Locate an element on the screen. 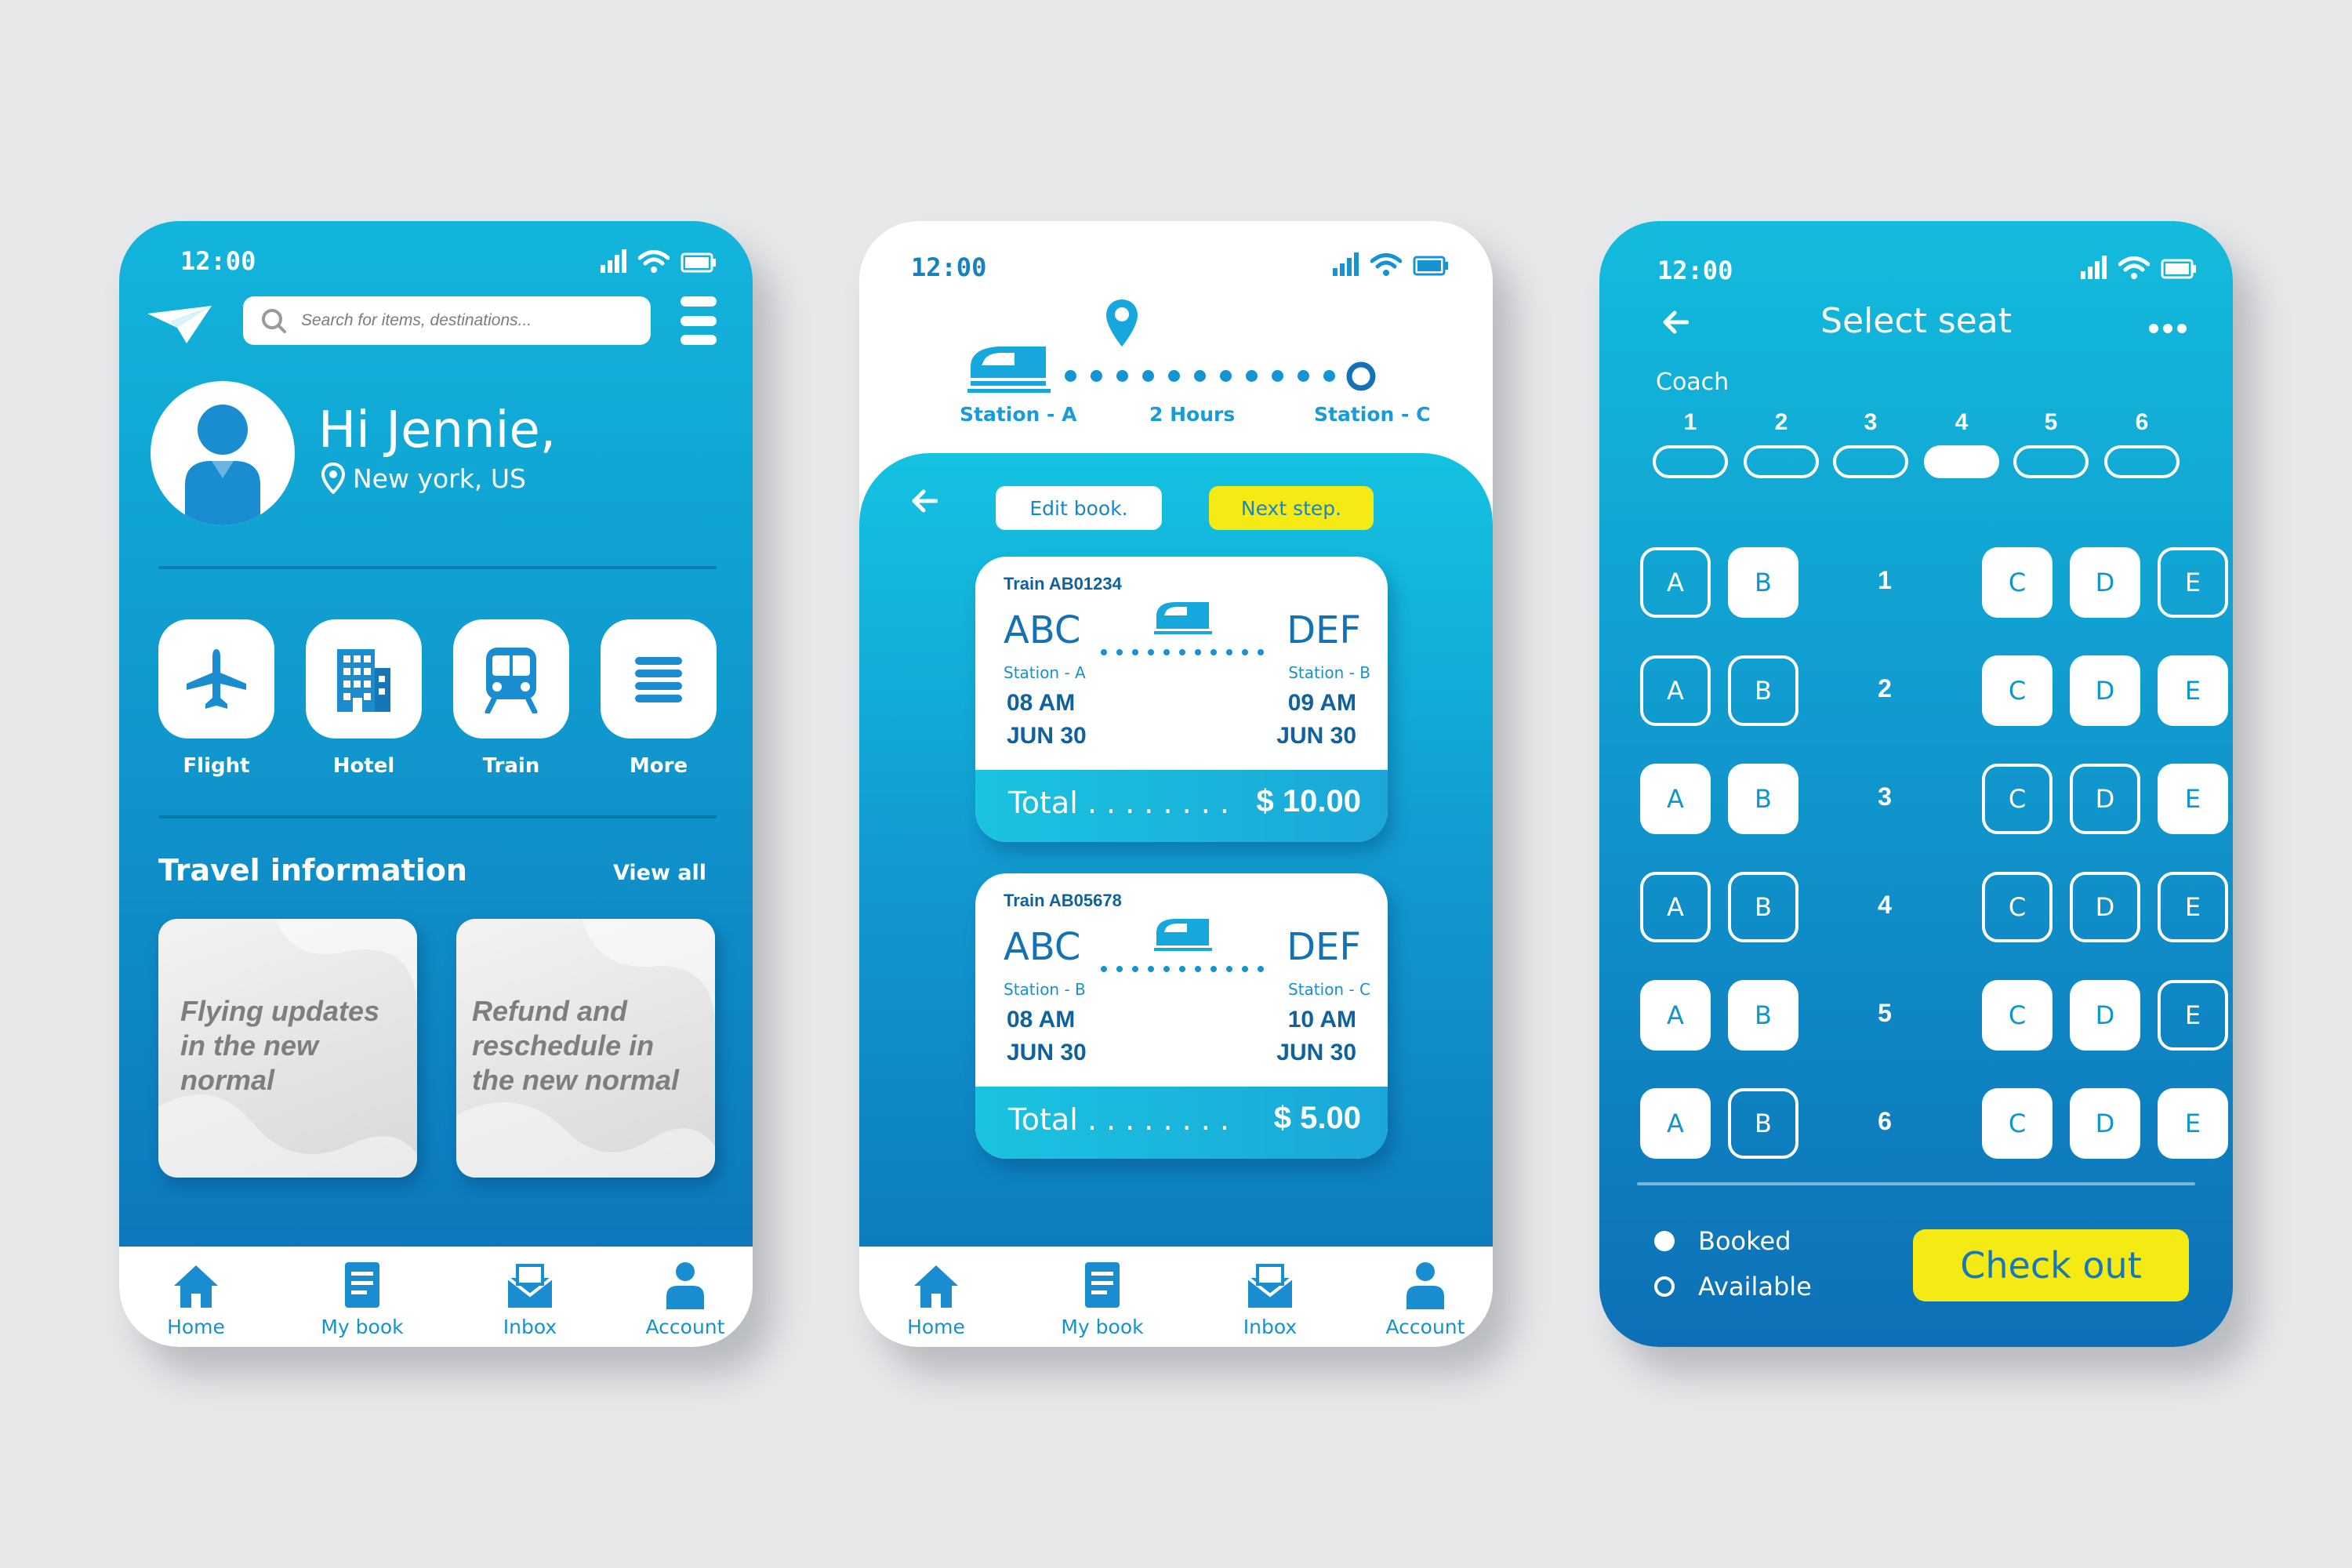  total-label: Total . . . . . . . . is located at coordinates (1119, 1119).